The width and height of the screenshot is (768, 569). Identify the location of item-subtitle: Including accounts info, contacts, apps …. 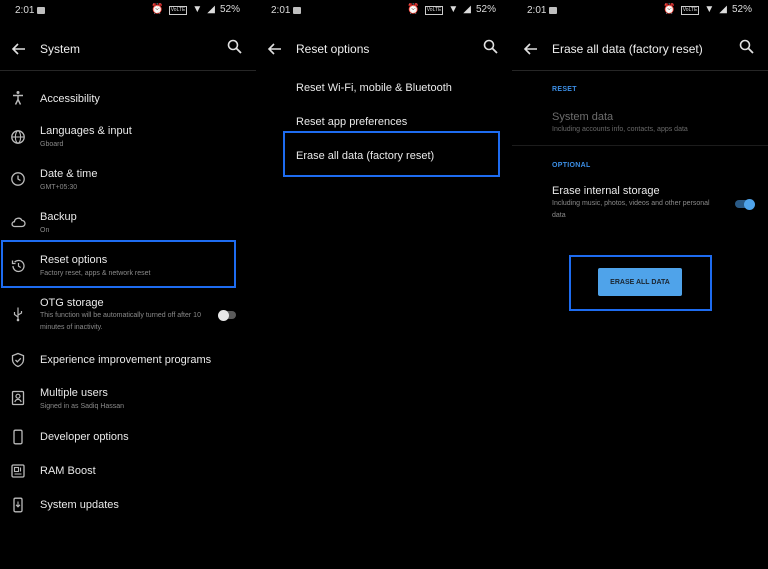
(620, 129).